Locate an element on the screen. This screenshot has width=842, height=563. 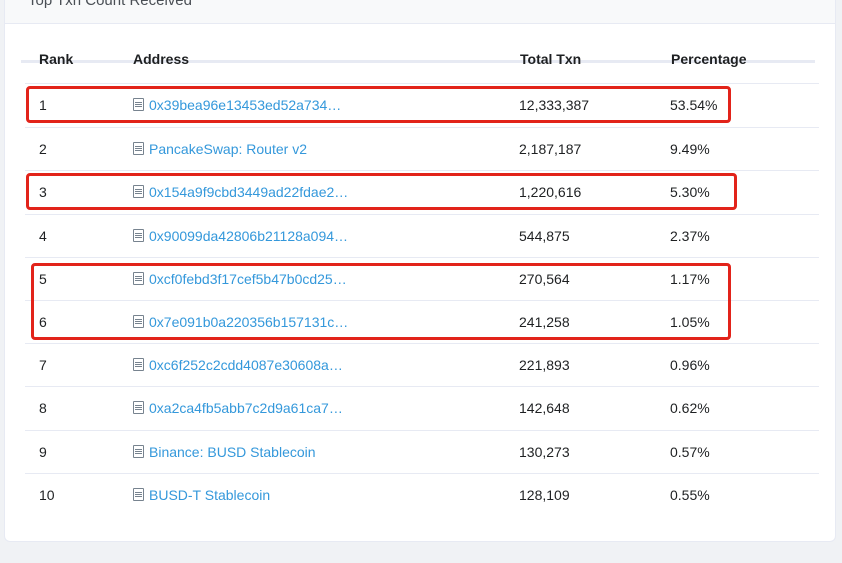
rank-cell: 8 is located at coordinates (43, 408).